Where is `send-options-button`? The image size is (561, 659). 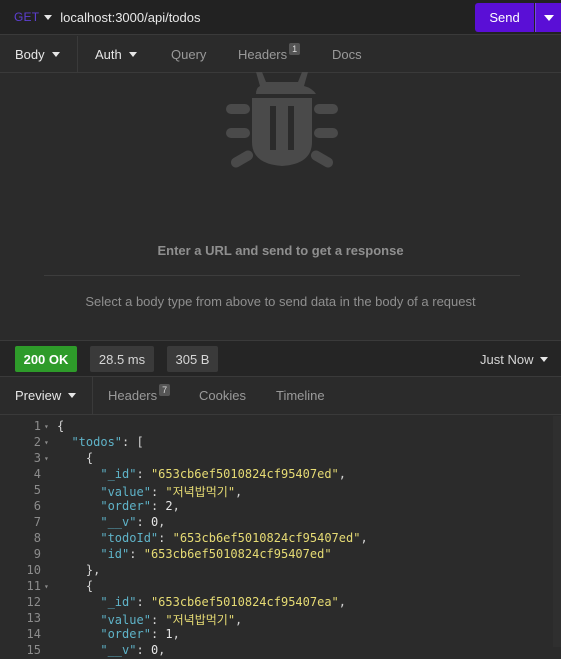
send-options-button is located at coordinates (548, 17).